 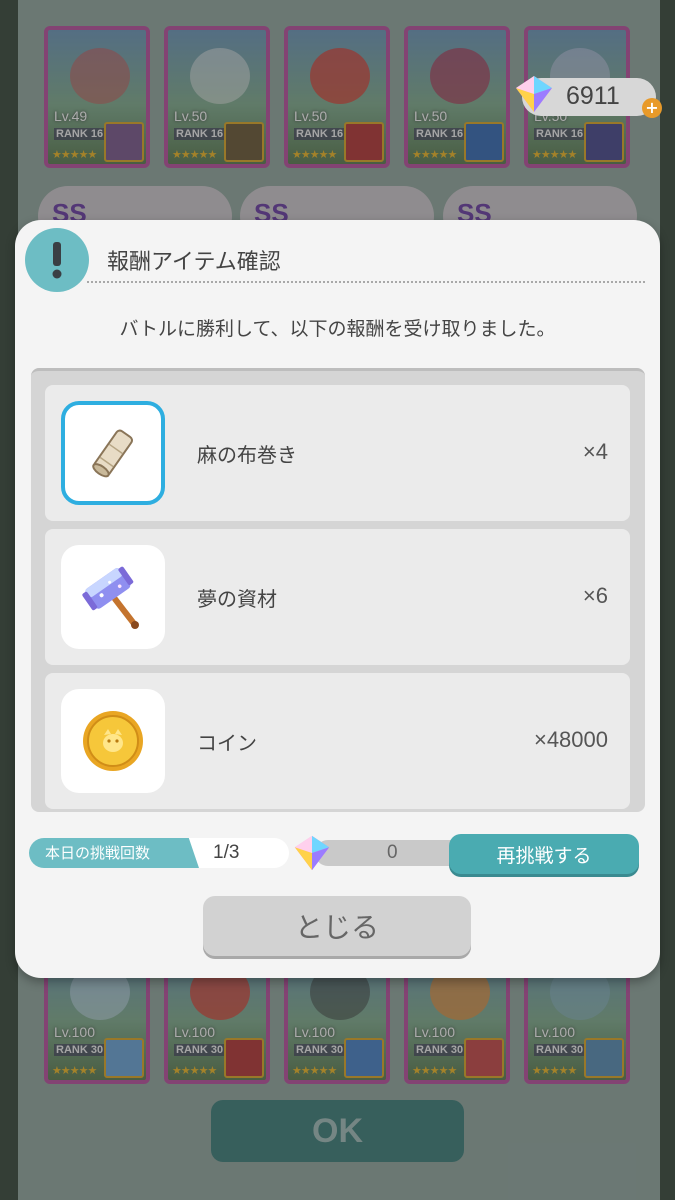 What do you see at coordinates (595, 595) in the screenshot?
I see `reward-quantity: ×6` at bounding box center [595, 595].